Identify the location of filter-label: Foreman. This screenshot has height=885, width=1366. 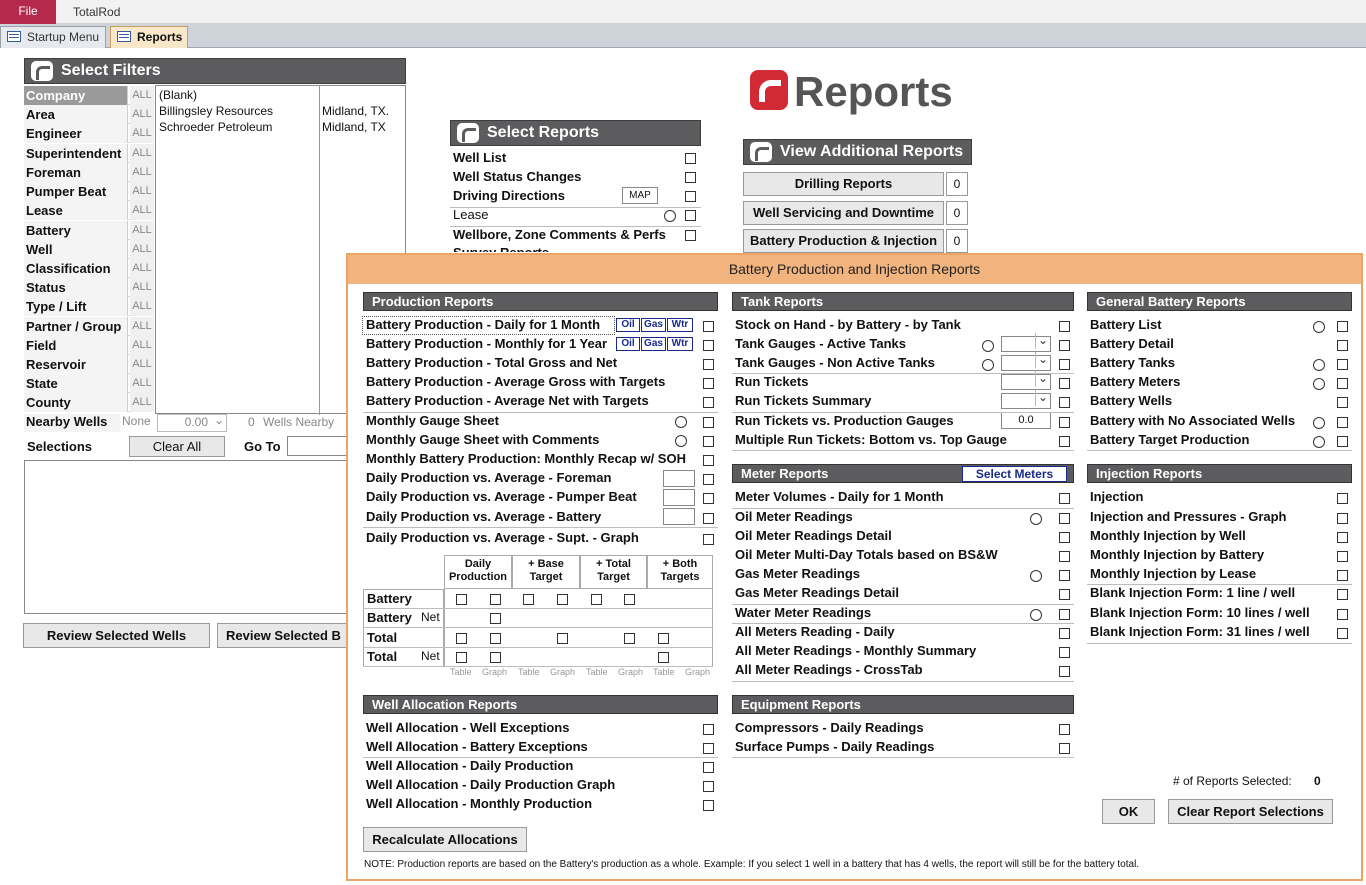
(76, 172).